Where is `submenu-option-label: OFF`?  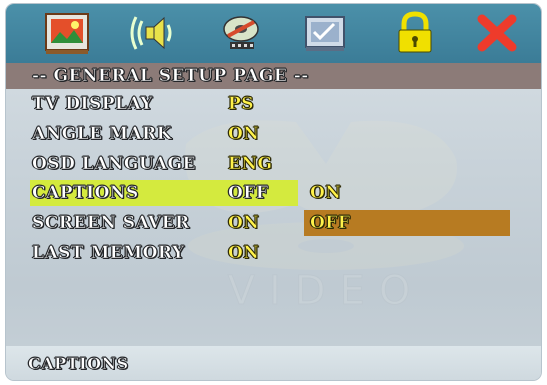 submenu-option-label: OFF is located at coordinates (330, 223).